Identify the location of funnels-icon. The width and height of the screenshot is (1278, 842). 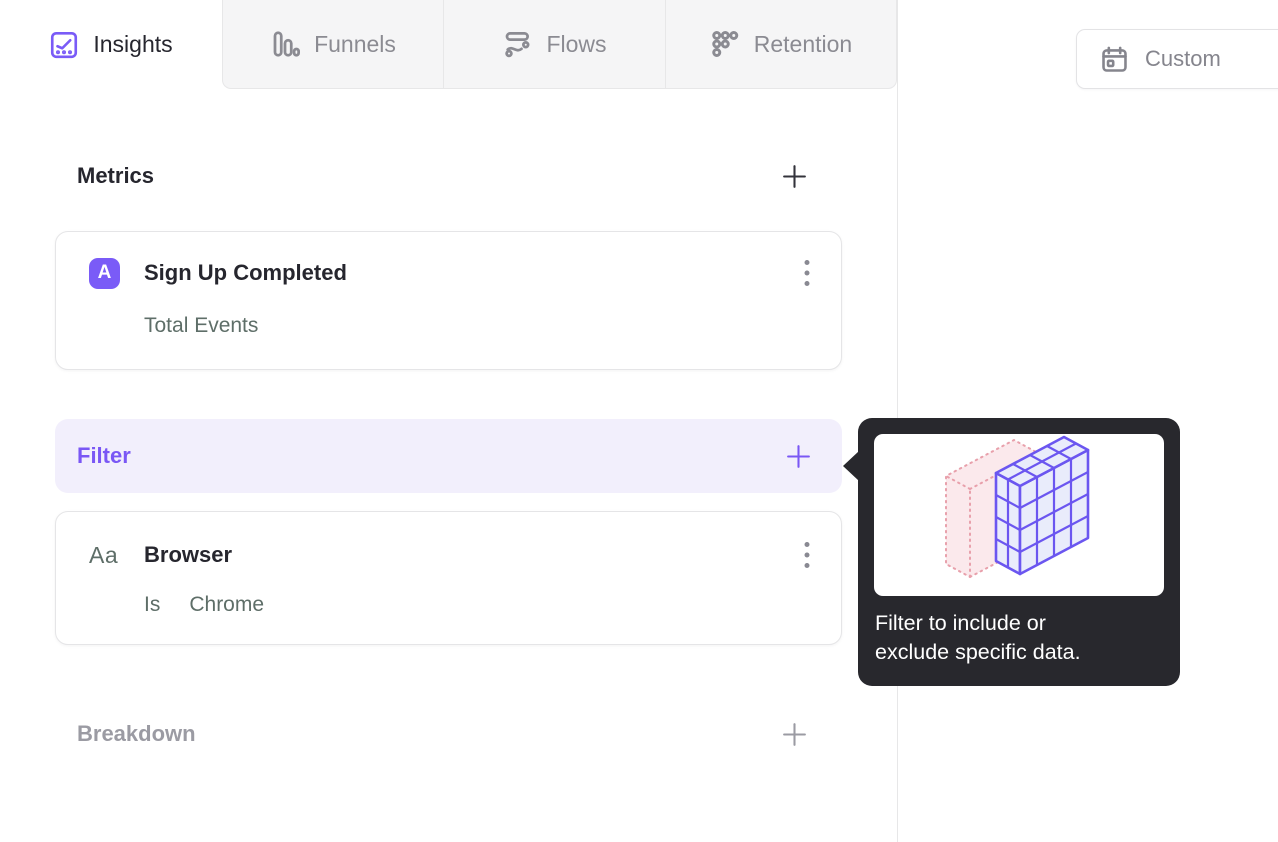
(285, 44).